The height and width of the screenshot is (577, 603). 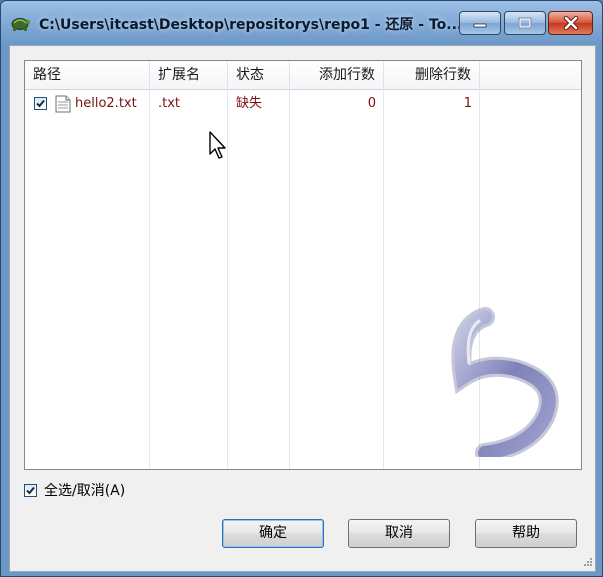 I want to click on help-button: 帮助, so click(x=526, y=533).